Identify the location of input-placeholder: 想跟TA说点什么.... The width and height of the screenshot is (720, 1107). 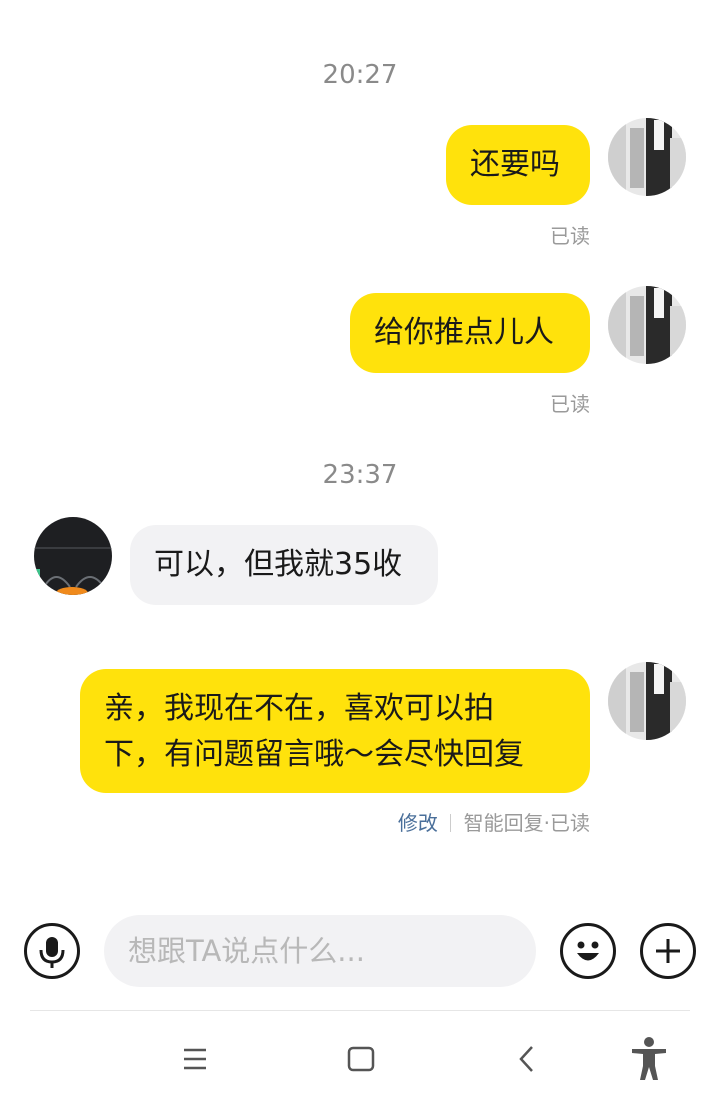
(246, 951).